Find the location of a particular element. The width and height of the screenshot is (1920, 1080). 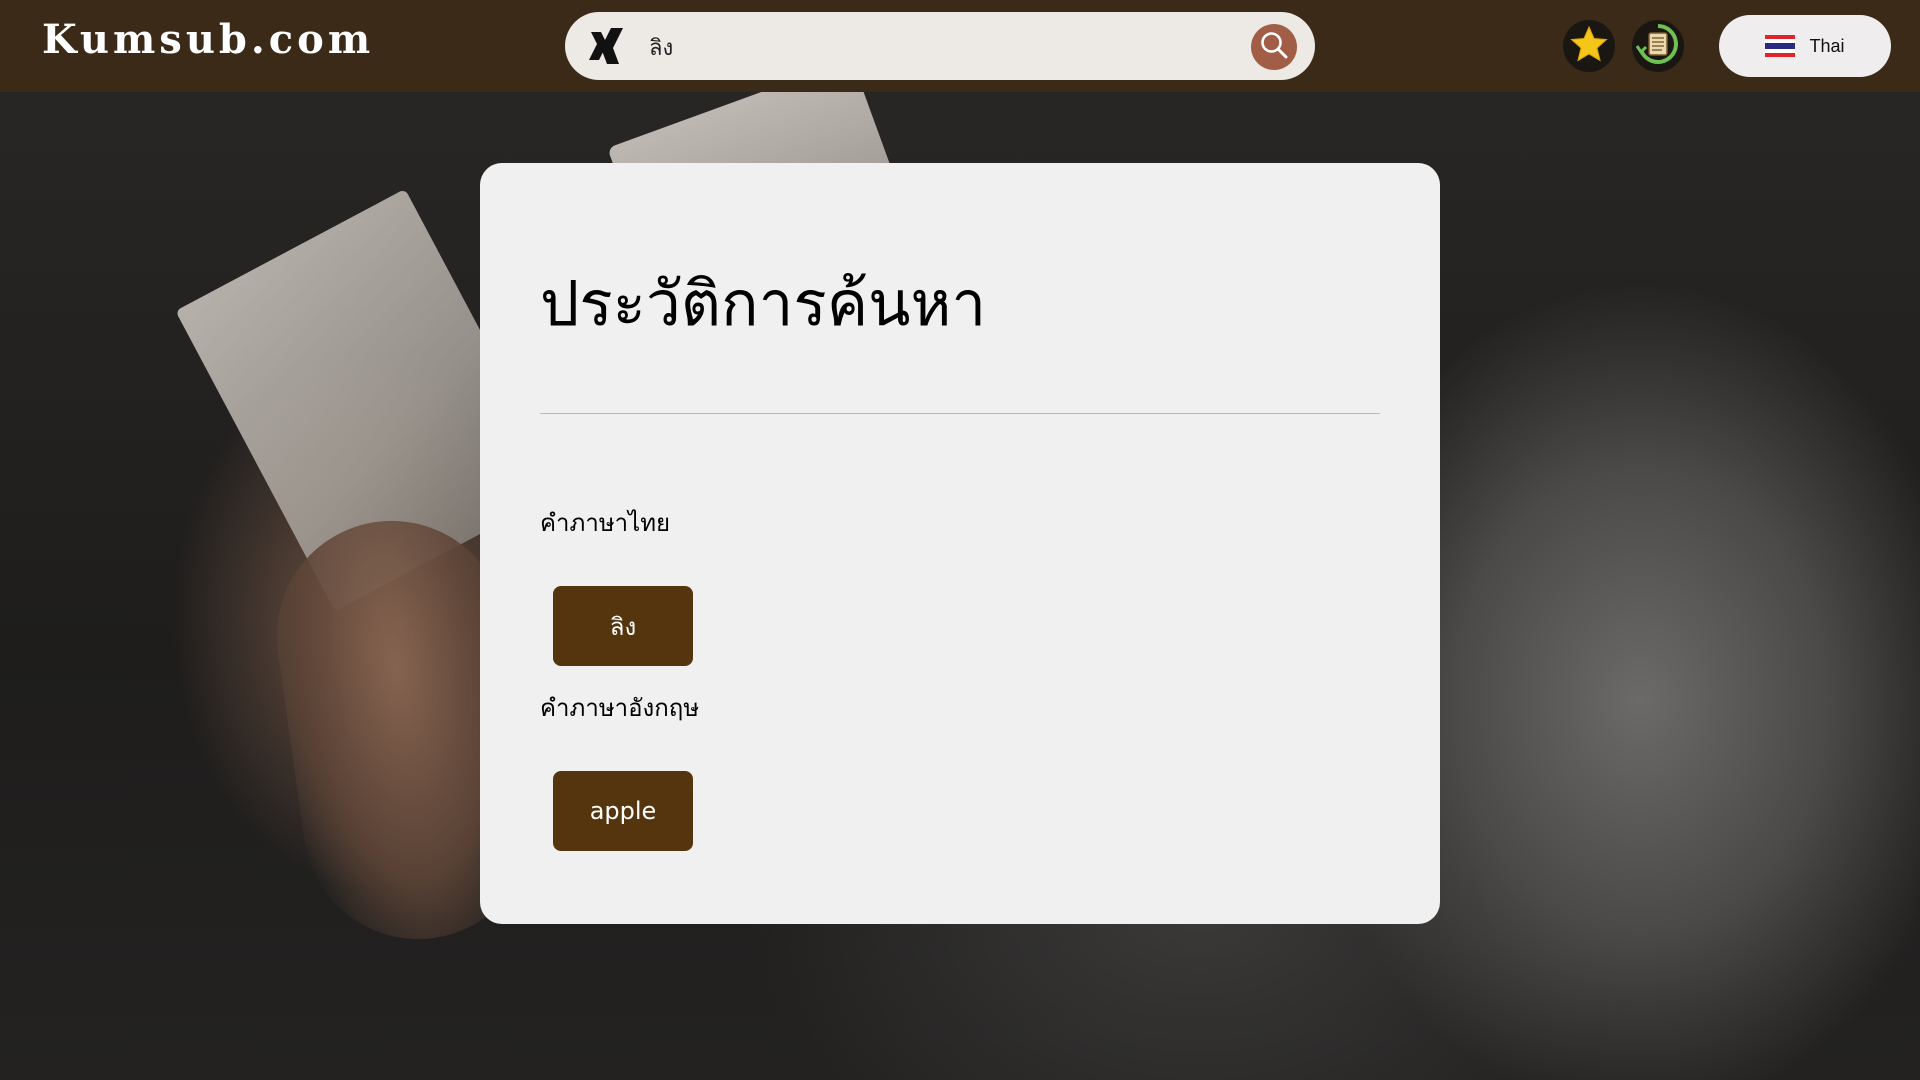

history-button is located at coordinates (1658, 46).